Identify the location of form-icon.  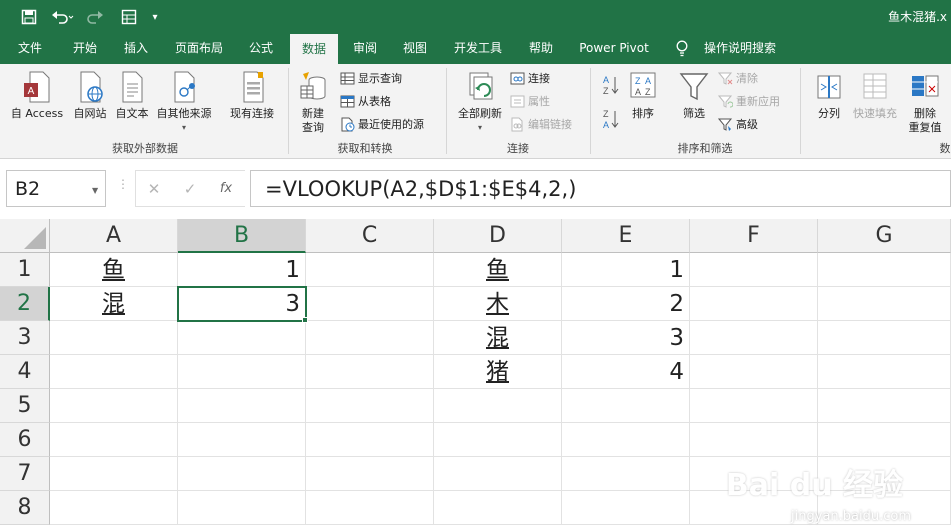
(129, 17).